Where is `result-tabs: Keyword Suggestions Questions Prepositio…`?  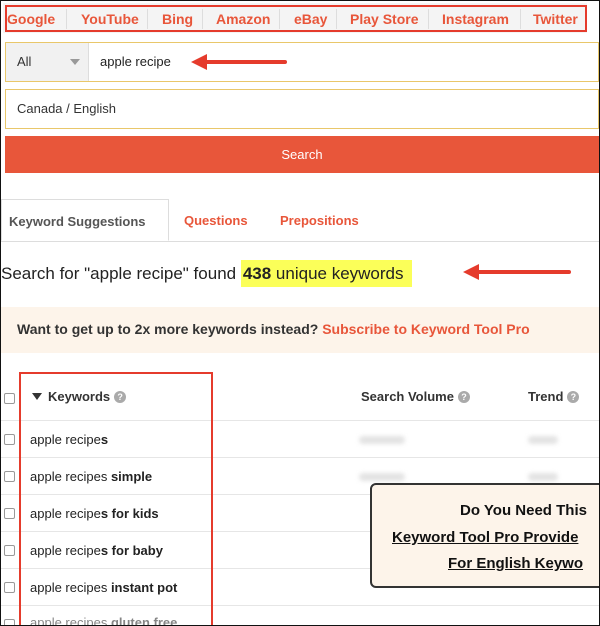 result-tabs: Keyword Suggestions Questions Prepositio… is located at coordinates (300, 220).